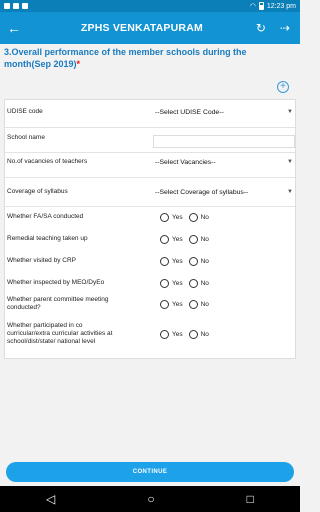  I want to click on udise-select: --Select UDISE Code-- ▼, so click(225, 112).